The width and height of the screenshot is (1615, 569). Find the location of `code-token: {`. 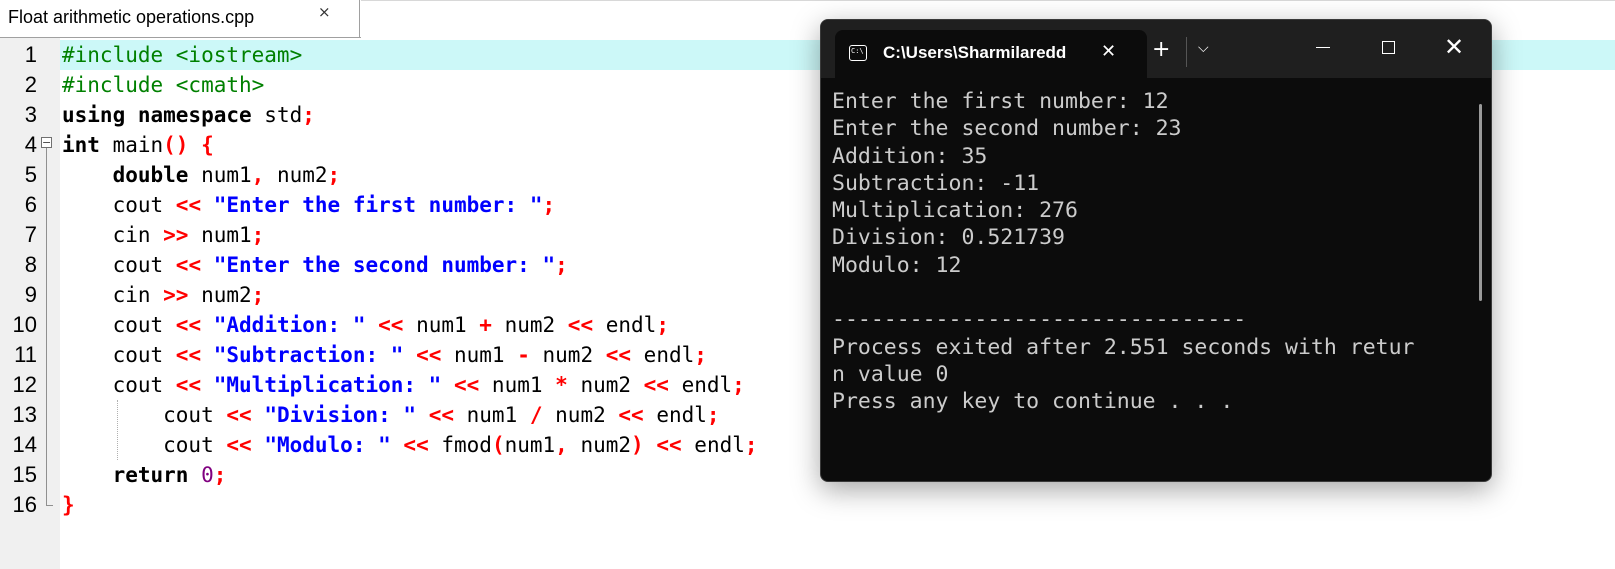

code-token: { is located at coordinates (207, 145).